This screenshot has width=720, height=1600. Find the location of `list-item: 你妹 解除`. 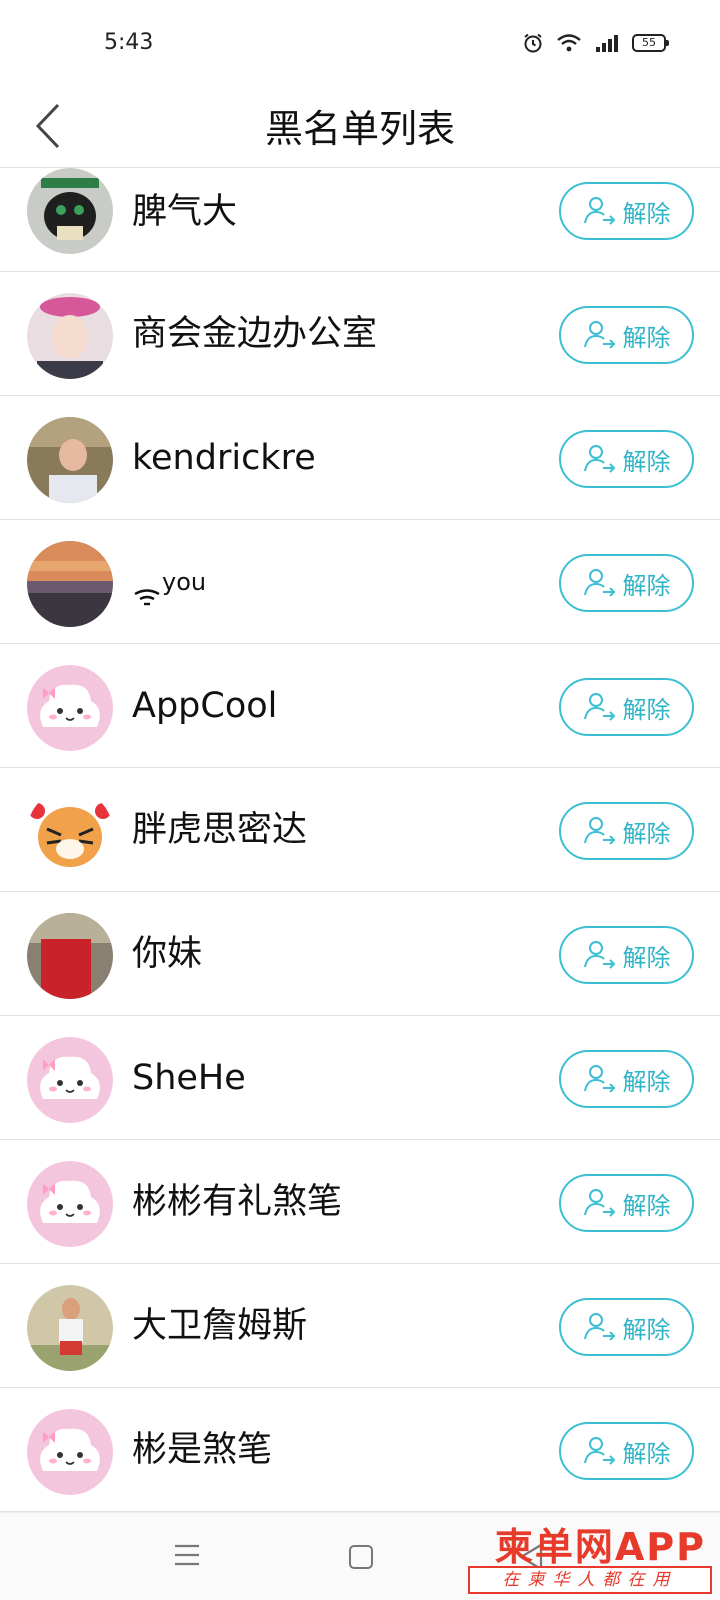

list-item: 你妹 解除 is located at coordinates (360, 954).